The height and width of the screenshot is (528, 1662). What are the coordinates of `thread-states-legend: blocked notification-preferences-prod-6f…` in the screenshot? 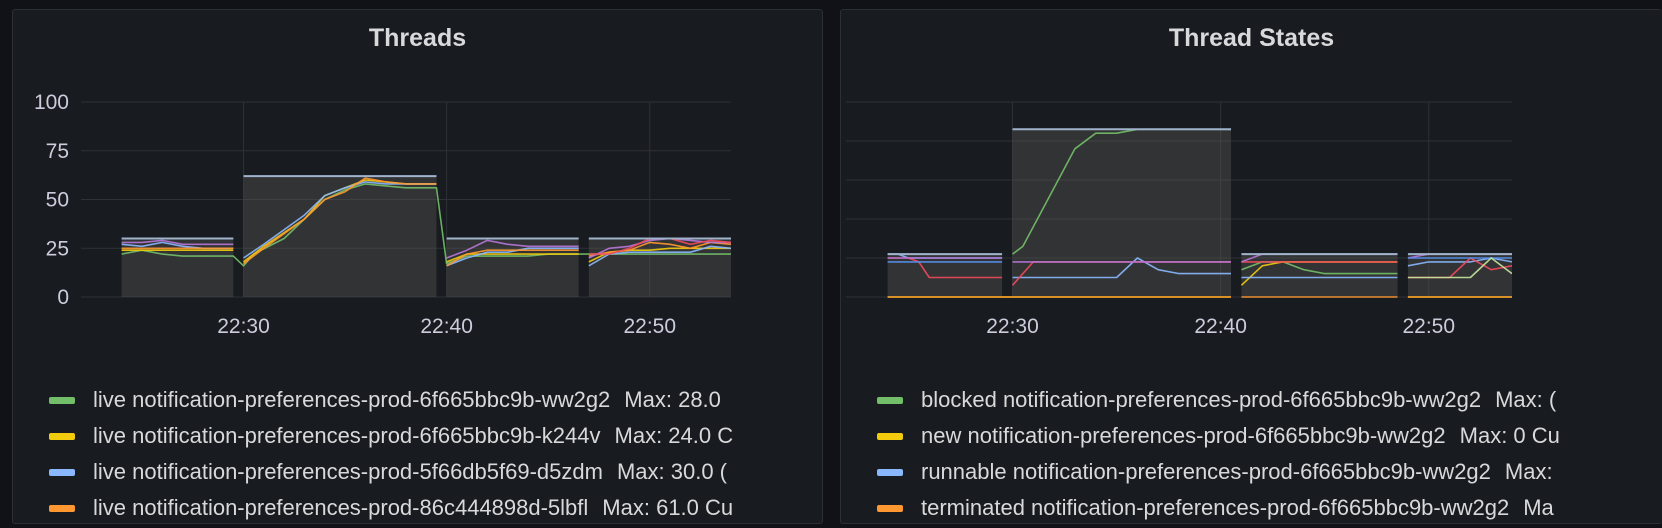 It's located at (1269, 452).